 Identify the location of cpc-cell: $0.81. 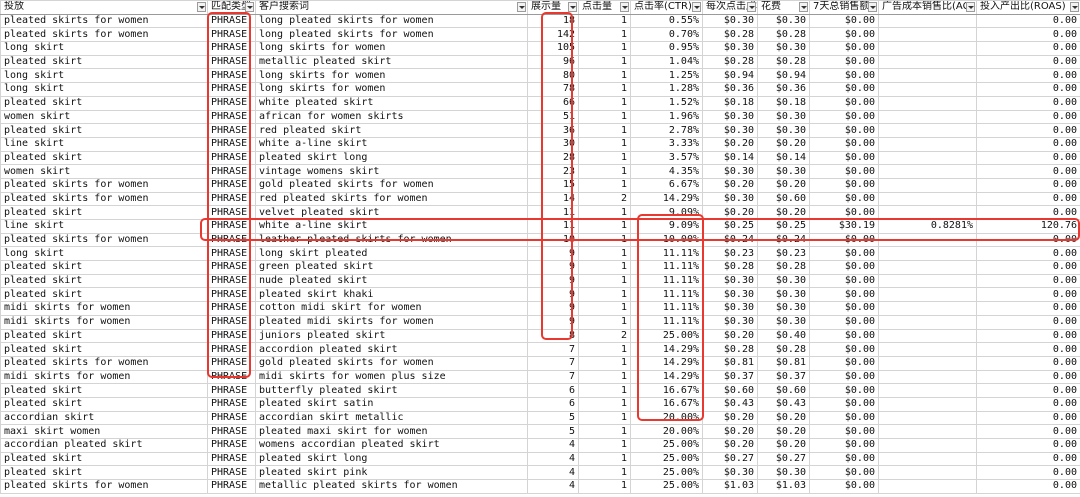
(730, 363).